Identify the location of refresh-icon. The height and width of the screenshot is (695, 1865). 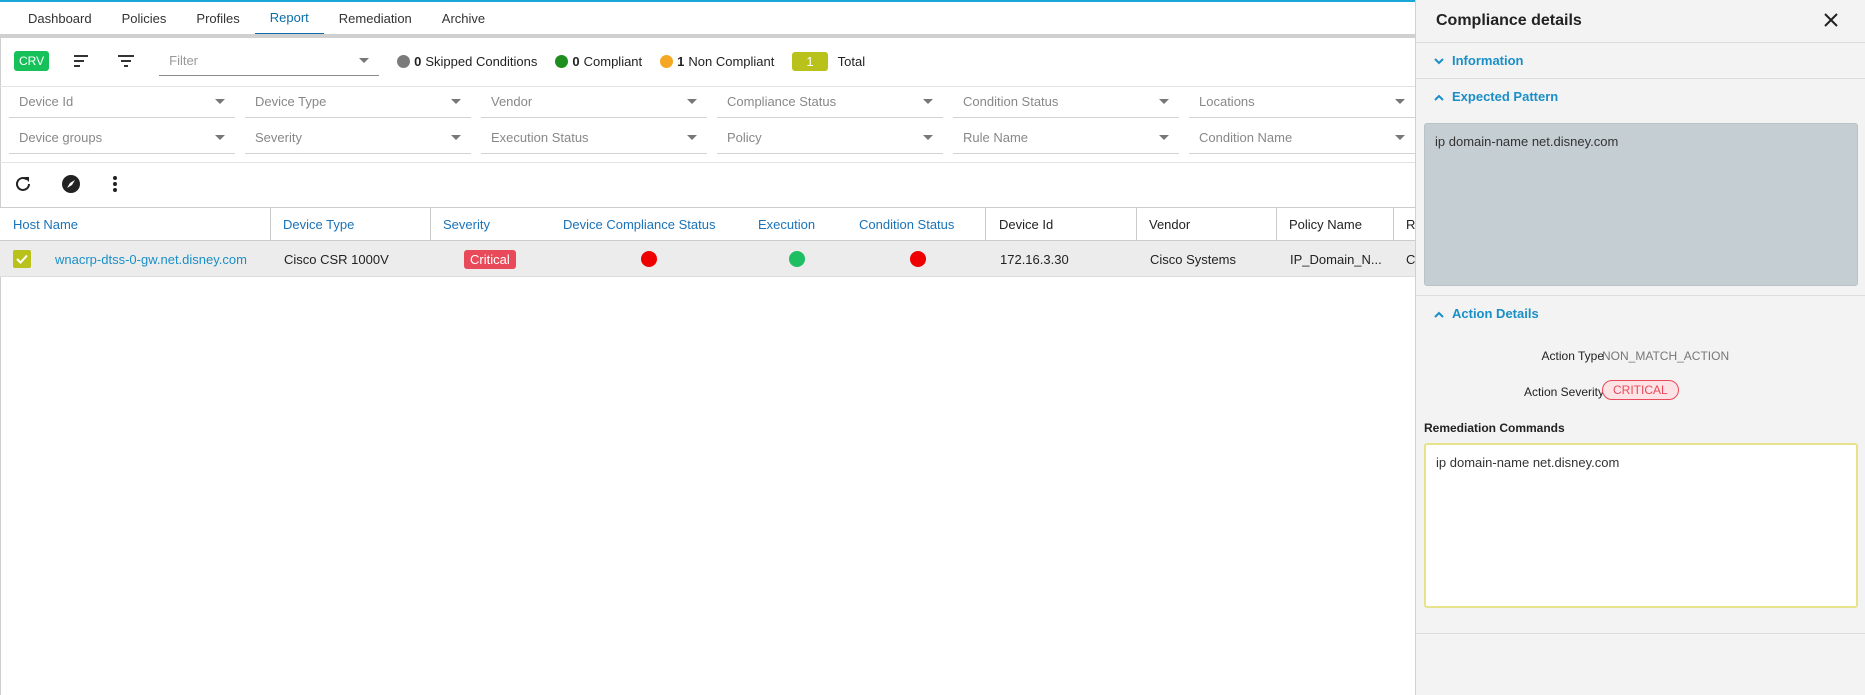
(23, 184).